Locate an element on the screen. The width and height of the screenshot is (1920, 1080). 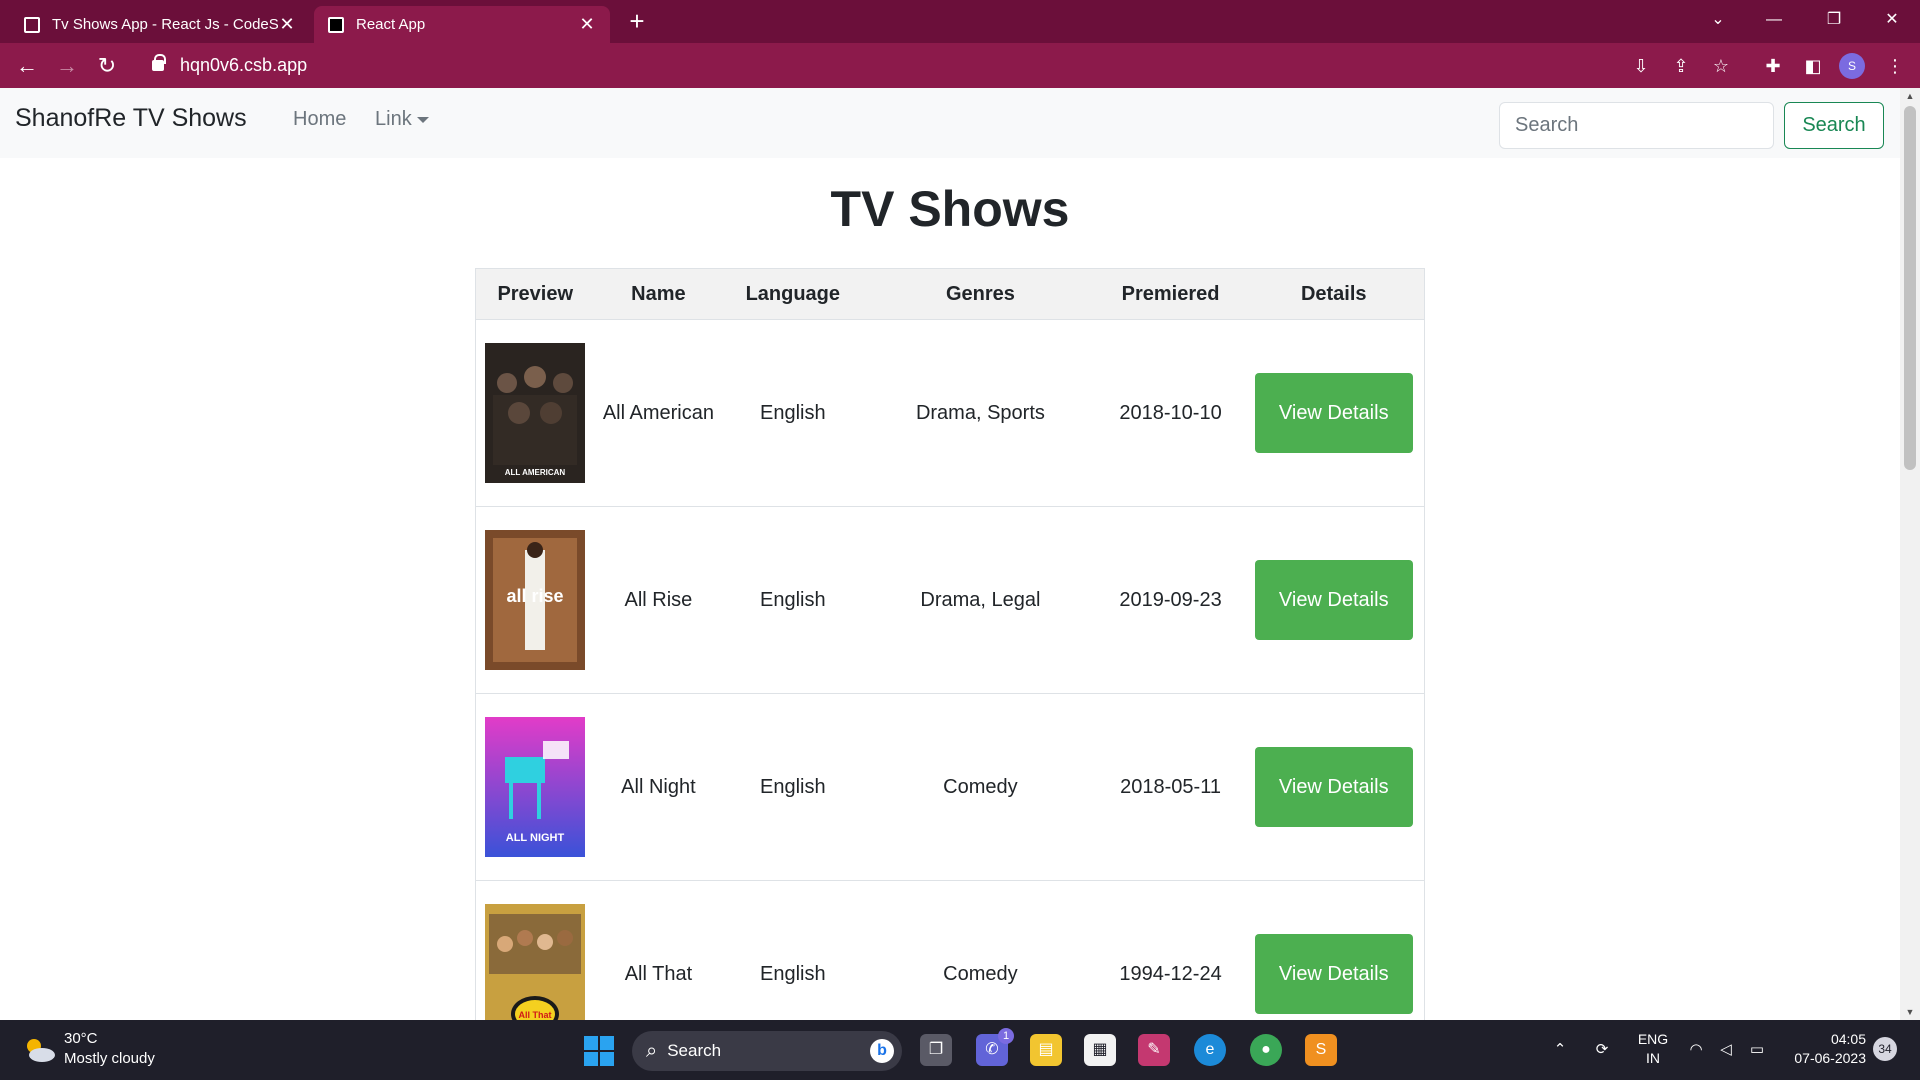
scrollbar-thumb is located at coordinates (1910, 288).